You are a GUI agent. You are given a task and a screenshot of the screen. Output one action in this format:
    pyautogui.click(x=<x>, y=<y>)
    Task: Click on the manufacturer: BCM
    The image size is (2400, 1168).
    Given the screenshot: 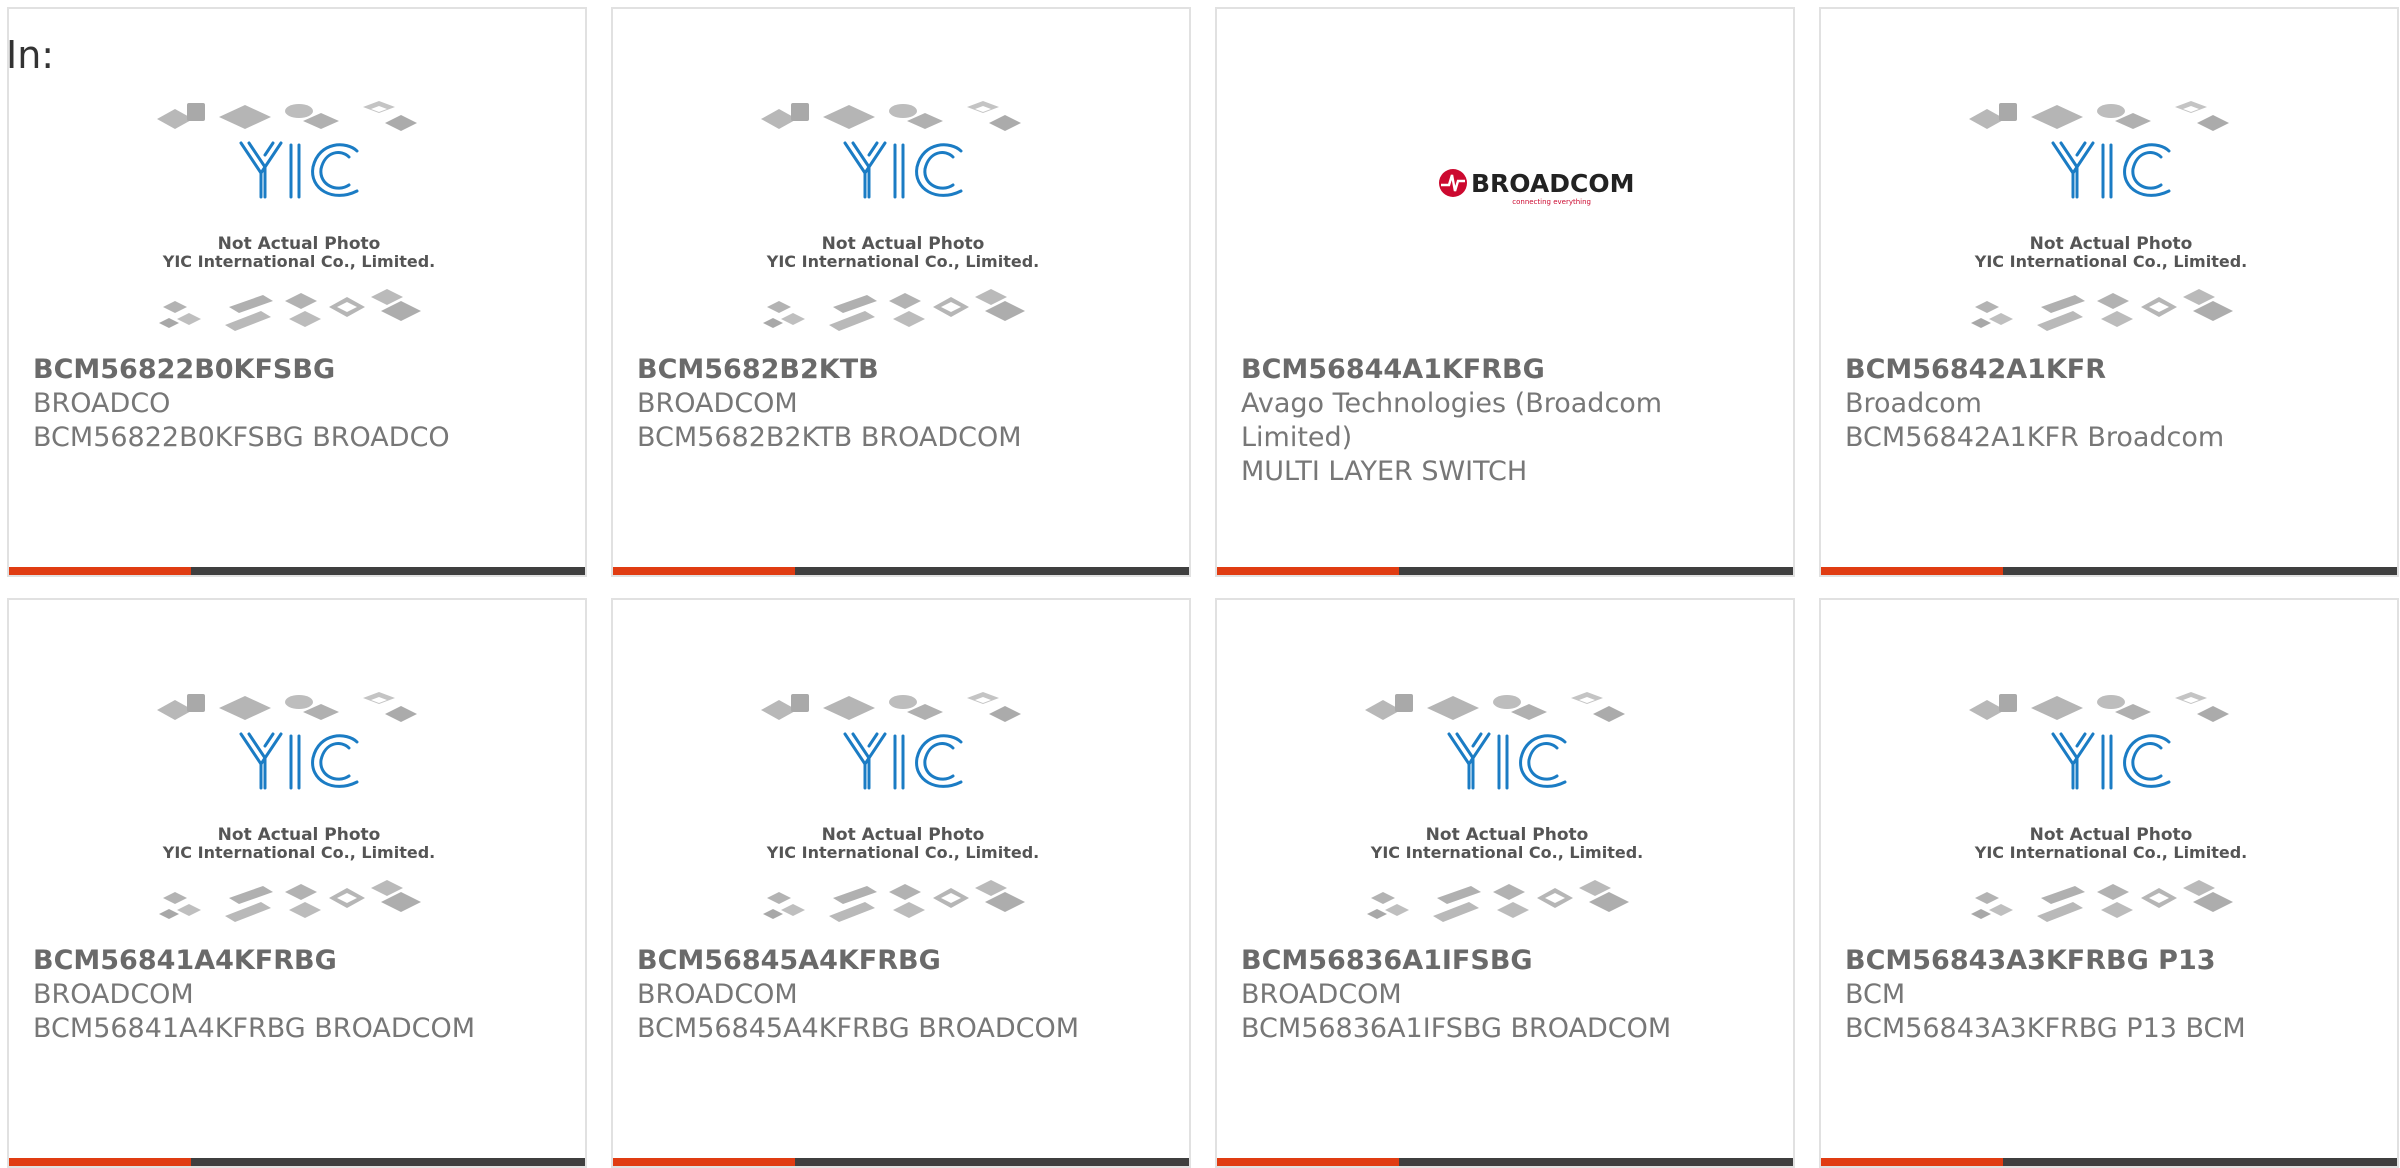 What is the action you would take?
    pyautogui.click(x=1875, y=994)
    